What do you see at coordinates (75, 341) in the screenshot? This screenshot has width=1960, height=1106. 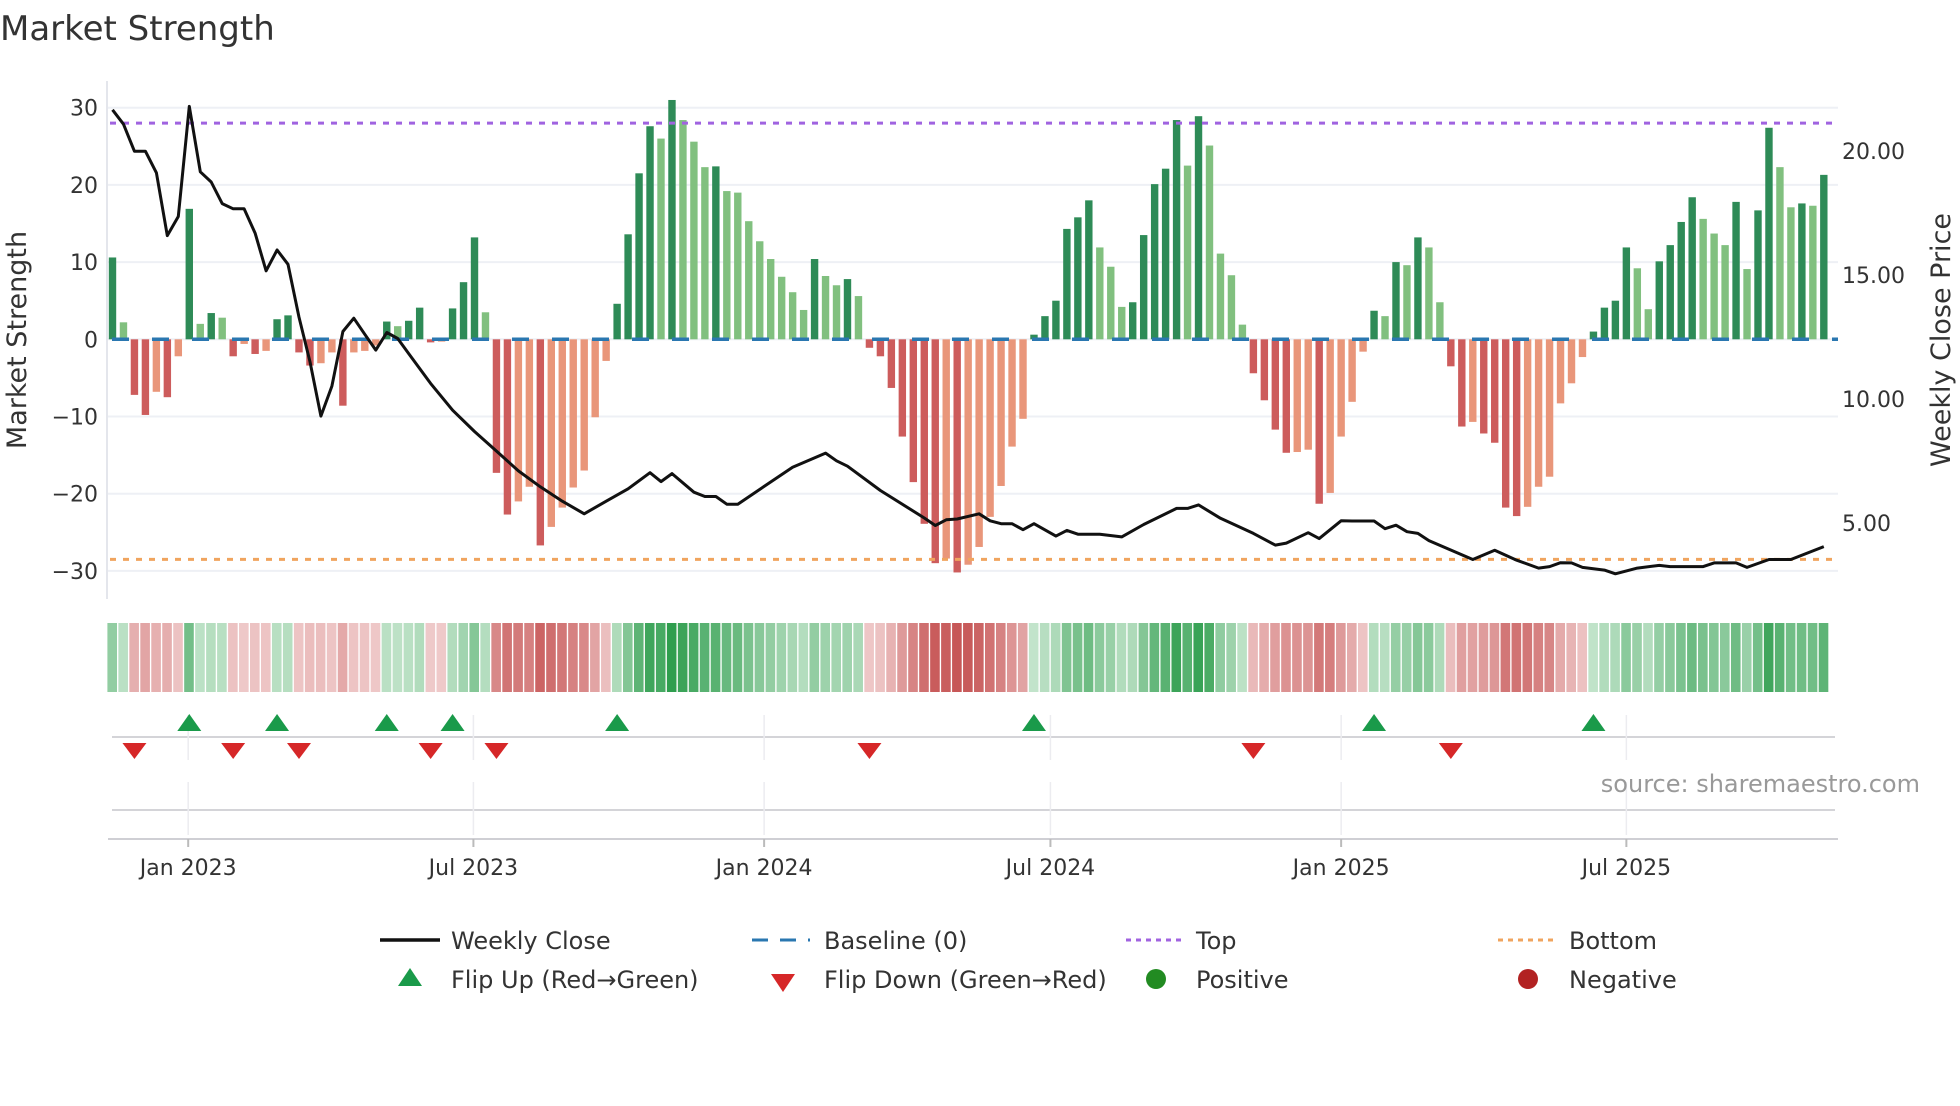 I see `y-axis-ticks: 30 20 10 0 −10 −20 −30` at bounding box center [75, 341].